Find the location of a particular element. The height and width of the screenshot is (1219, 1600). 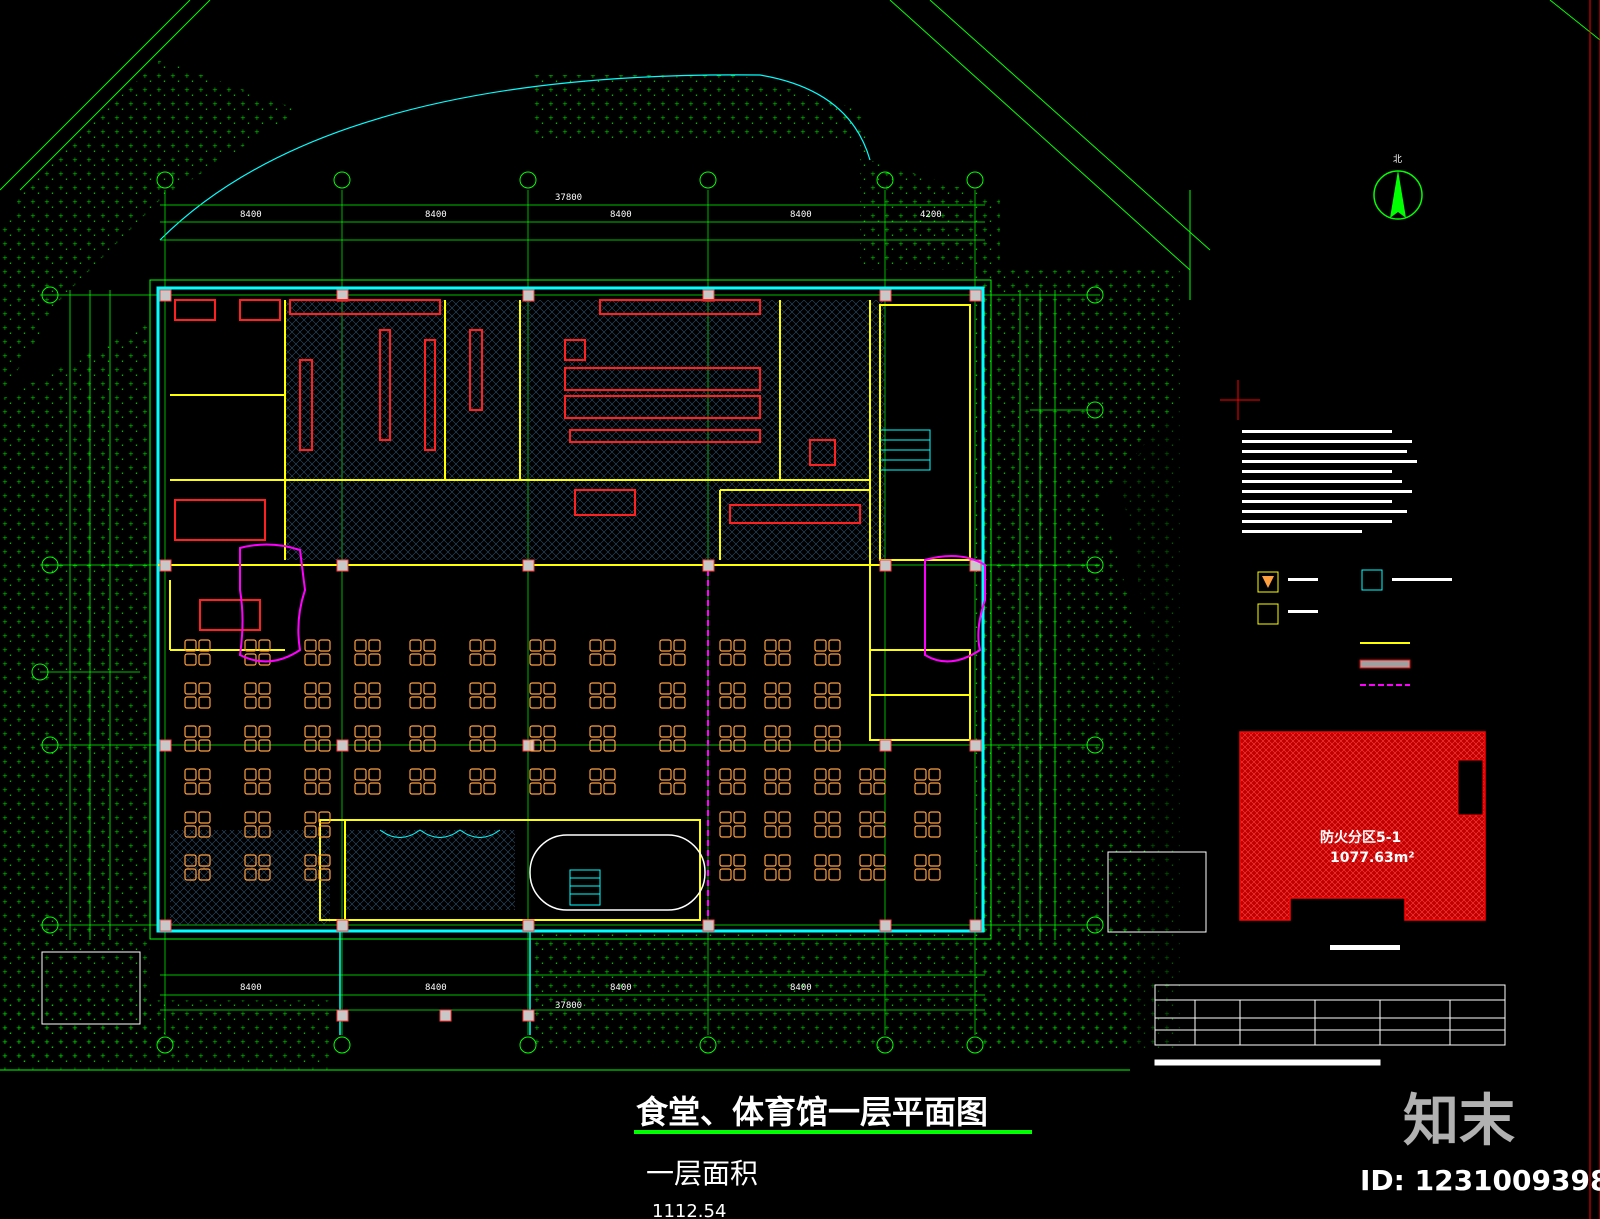

fire-zone-name: 防火分区5-1 is located at coordinates (1360, 837).